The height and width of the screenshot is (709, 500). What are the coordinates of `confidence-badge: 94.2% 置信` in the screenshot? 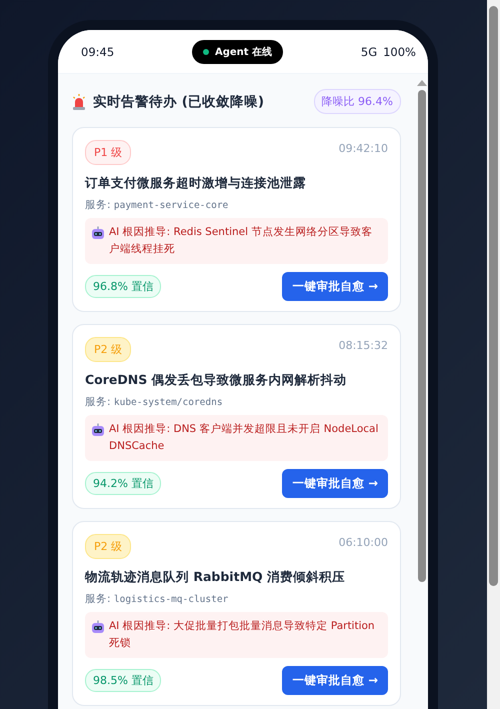 It's located at (123, 483).